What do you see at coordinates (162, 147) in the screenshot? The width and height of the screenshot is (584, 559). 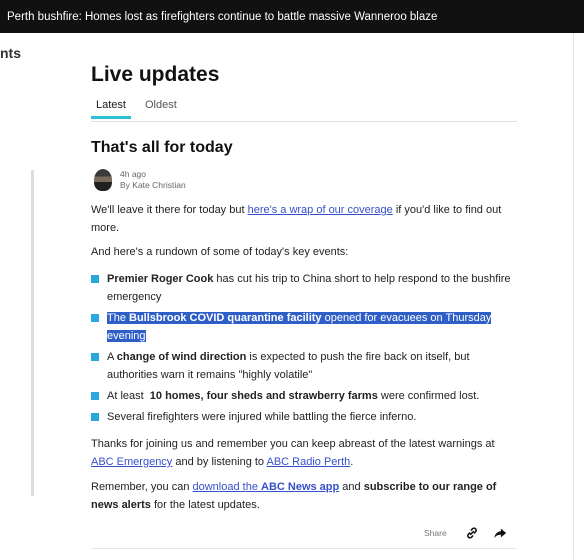 I see `post-title: That's all for today` at bounding box center [162, 147].